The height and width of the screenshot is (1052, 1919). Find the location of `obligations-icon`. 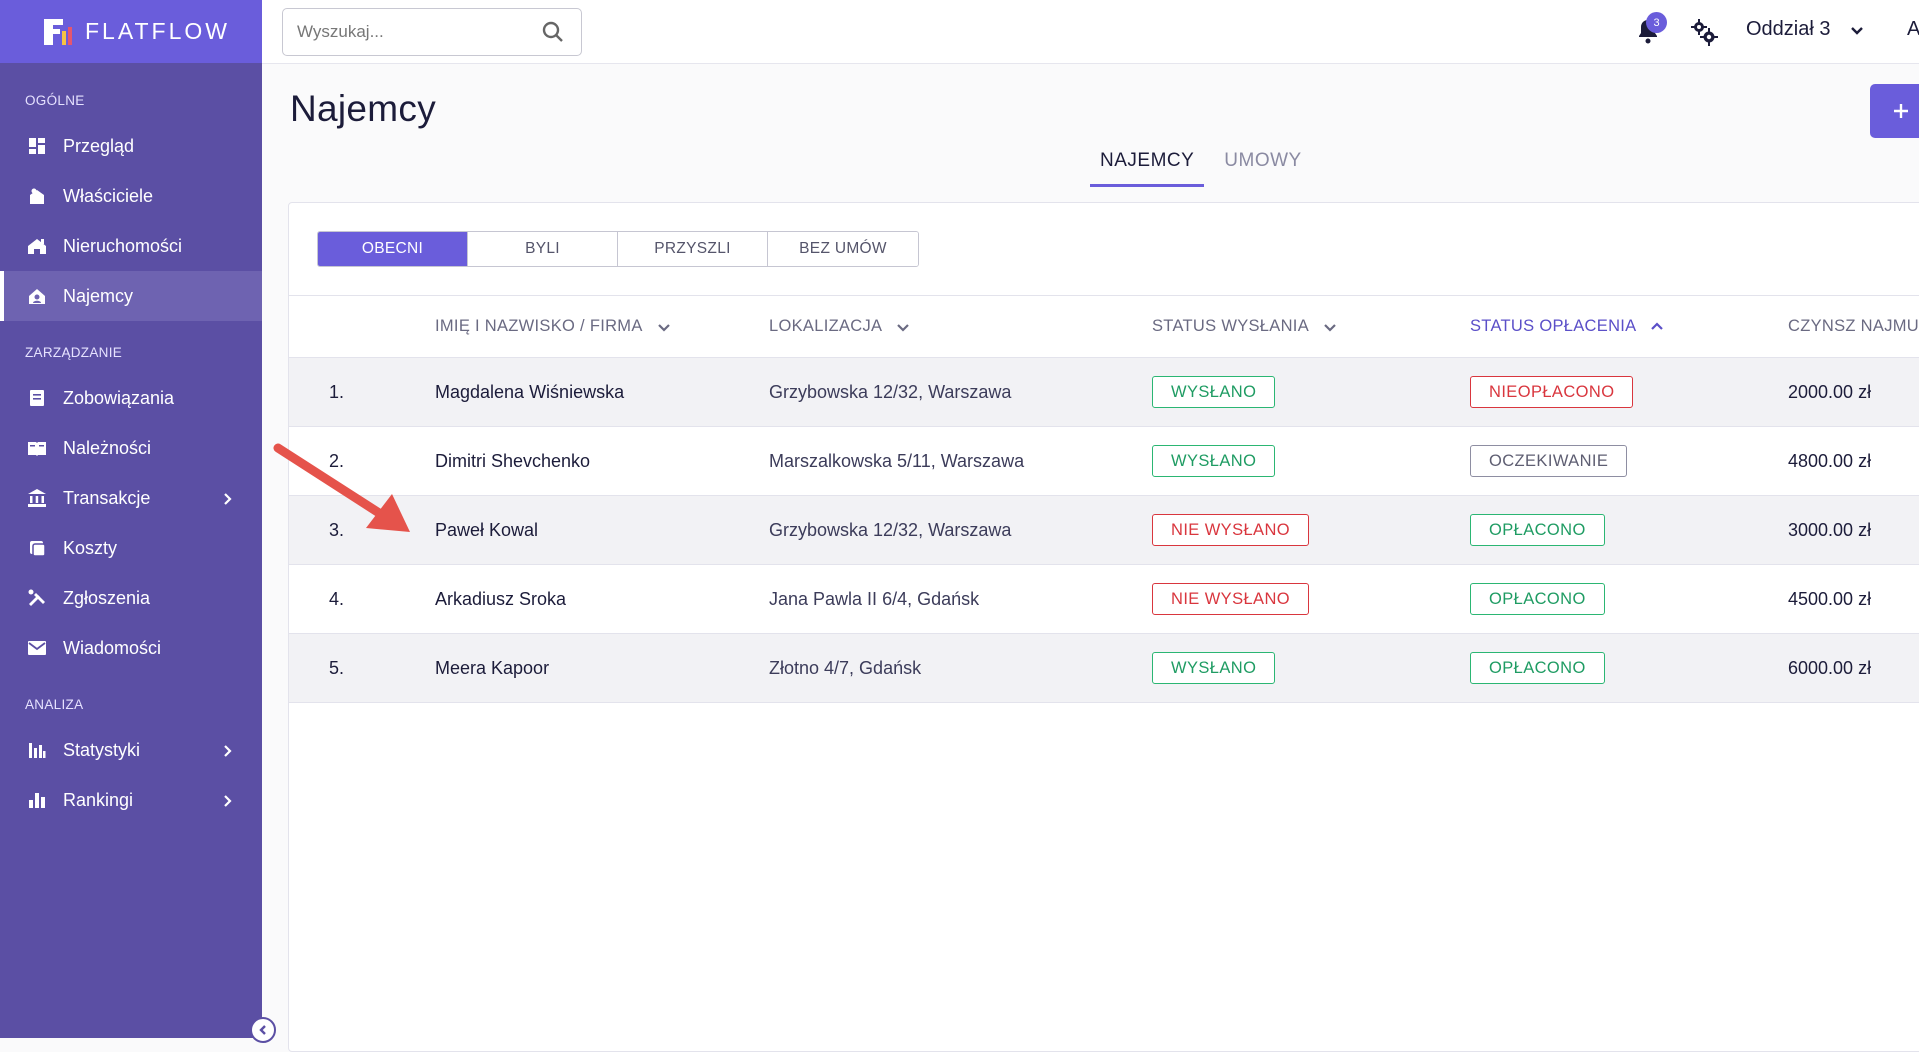

obligations-icon is located at coordinates (37, 398).